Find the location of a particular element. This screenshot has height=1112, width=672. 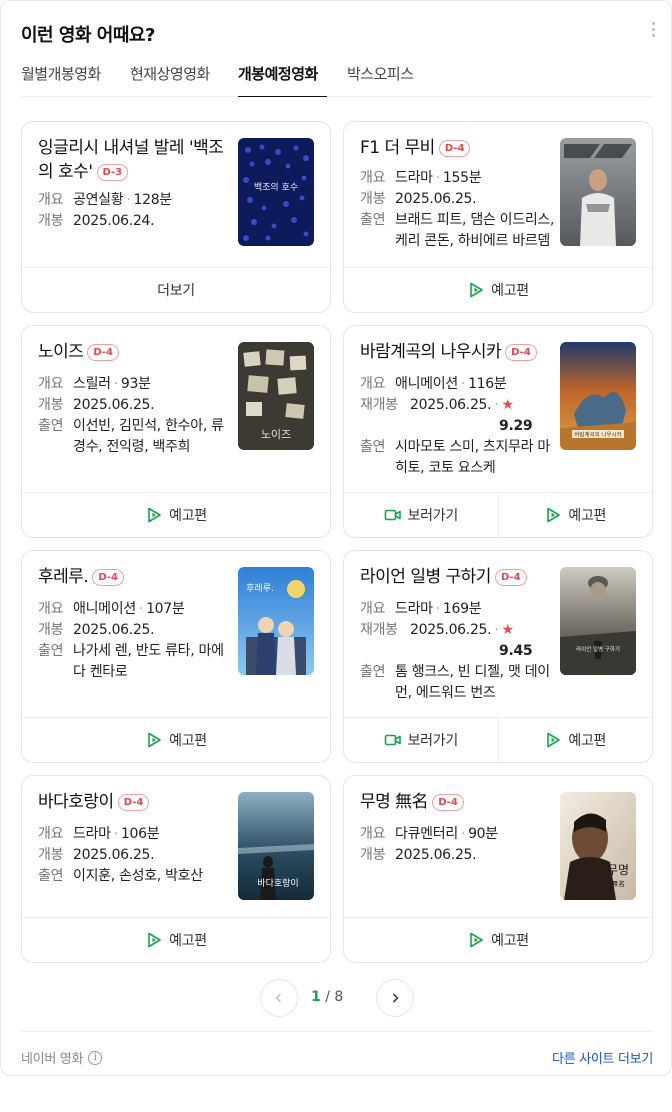

tab-upcoming: 개봉예정영화 is located at coordinates (282, 80).